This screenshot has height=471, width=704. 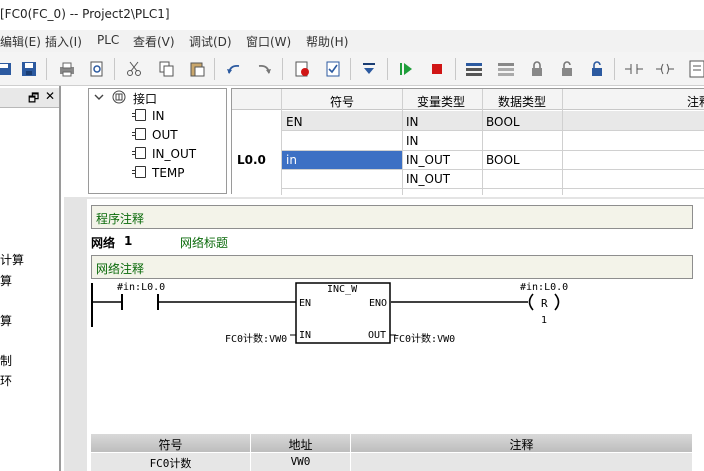 I want to click on network-label: 网络, so click(x=103, y=243).